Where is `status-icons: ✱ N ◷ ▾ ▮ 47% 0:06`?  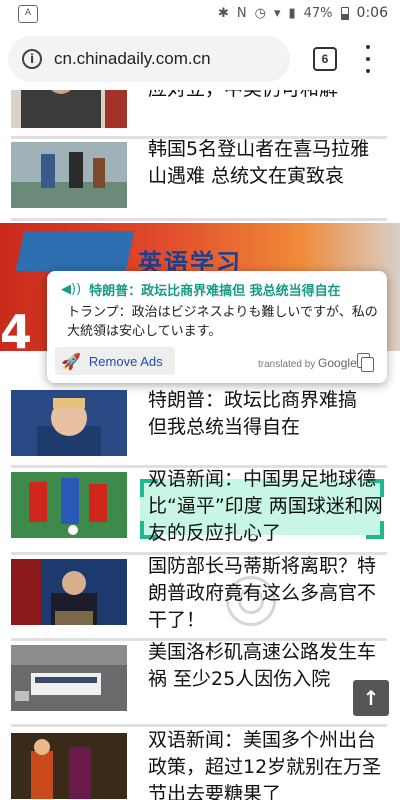 status-icons: ✱ N ◷ ▾ ▮ 47% 0:06 is located at coordinates (303, 13).